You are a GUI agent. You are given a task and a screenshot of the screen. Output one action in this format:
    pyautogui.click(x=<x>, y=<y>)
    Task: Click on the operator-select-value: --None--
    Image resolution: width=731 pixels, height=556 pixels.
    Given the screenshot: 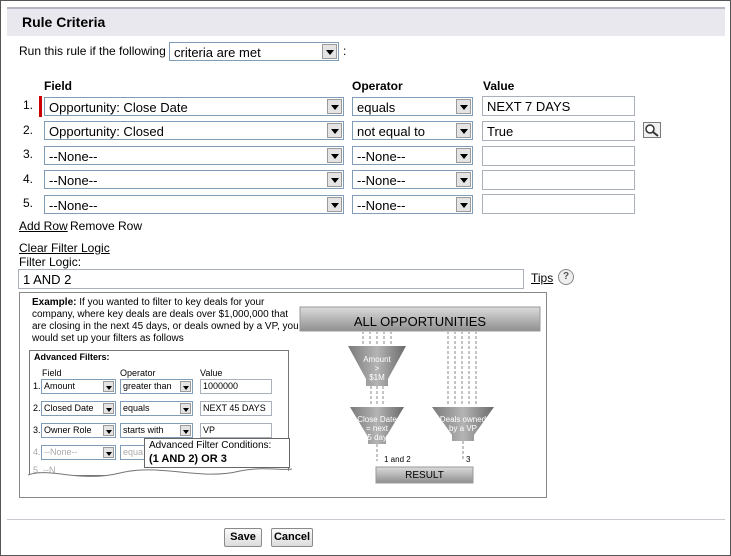 What is the action you would take?
    pyautogui.click(x=381, y=180)
    